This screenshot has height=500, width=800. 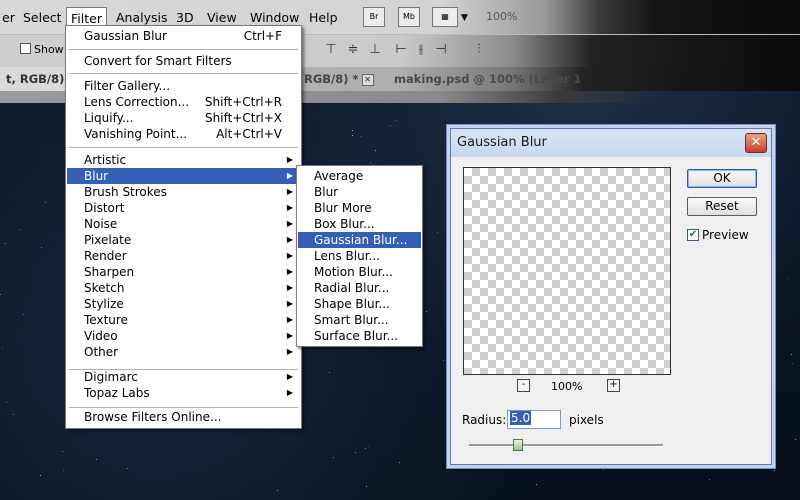 What do you see at coordinates (183, 272) in the screenshot?
I see `menu-item-sharpen: Sharpen ▶` at bounding box center [183, 272].